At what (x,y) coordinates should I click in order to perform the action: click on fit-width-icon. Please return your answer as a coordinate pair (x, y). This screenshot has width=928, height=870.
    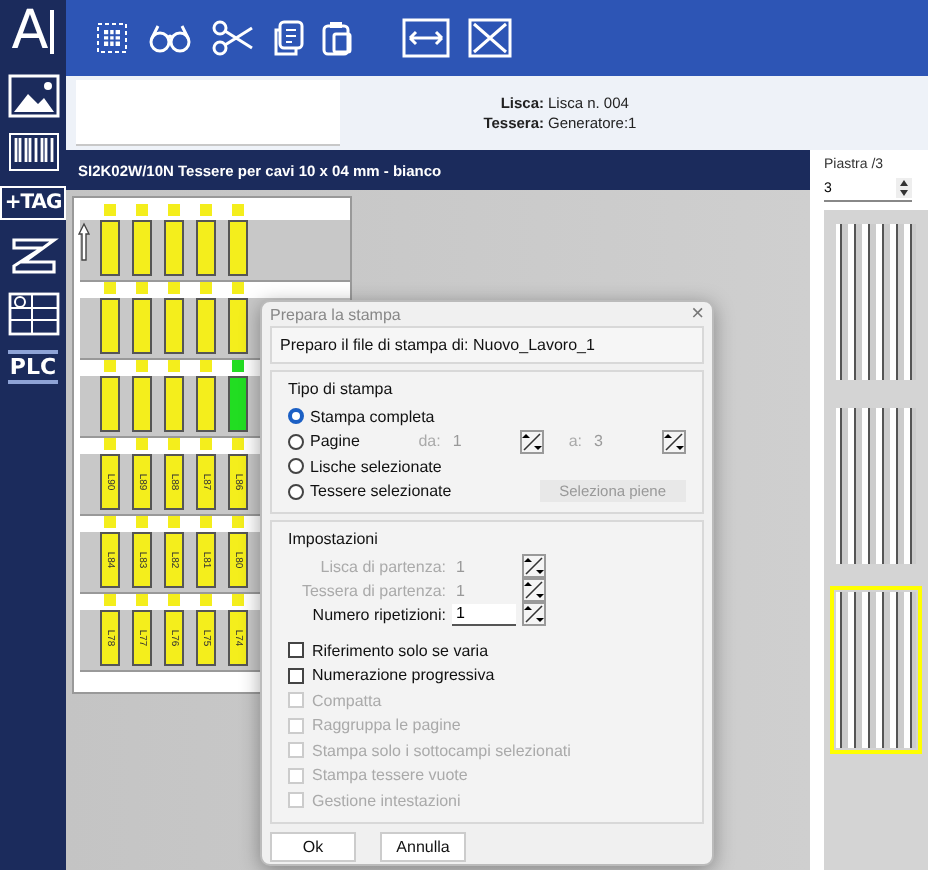
    Looking at the image, I should click on (426, 38).